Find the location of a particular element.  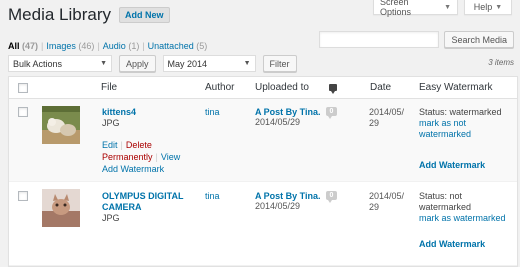

help-label: Help is located at coordinates (483, 7).